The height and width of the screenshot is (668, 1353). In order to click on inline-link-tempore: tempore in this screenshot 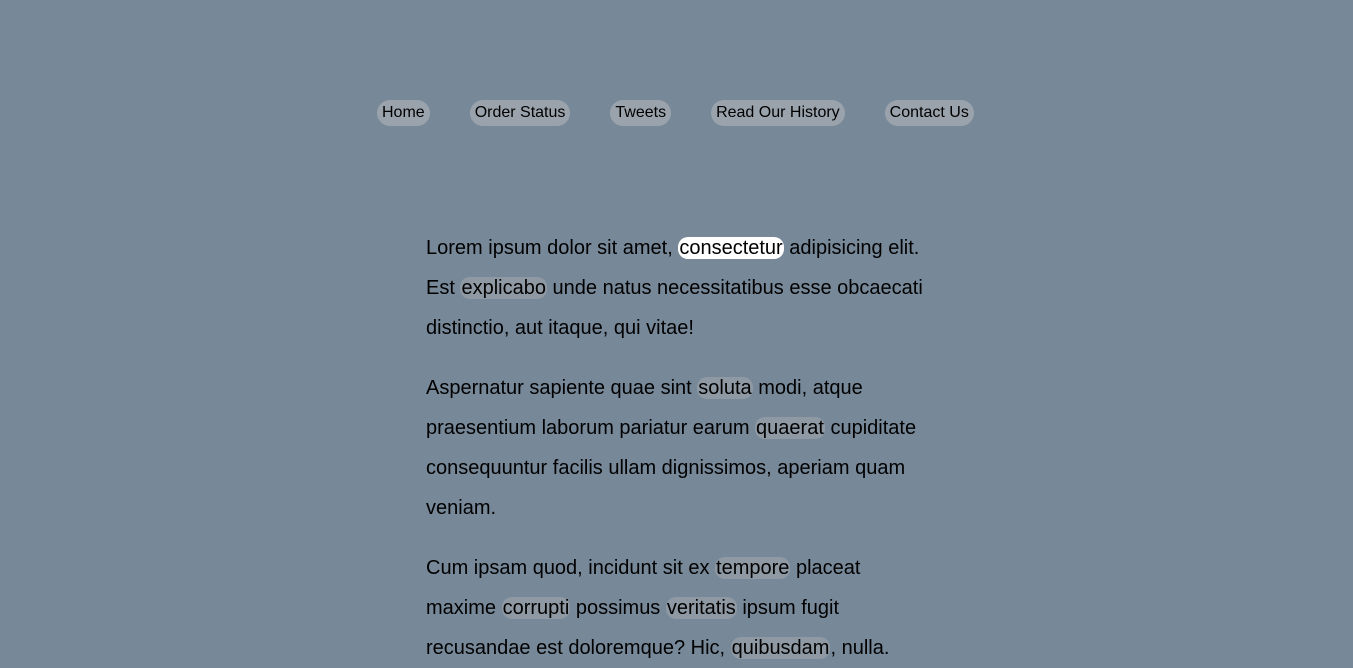, I will do `click(753, 568)`.